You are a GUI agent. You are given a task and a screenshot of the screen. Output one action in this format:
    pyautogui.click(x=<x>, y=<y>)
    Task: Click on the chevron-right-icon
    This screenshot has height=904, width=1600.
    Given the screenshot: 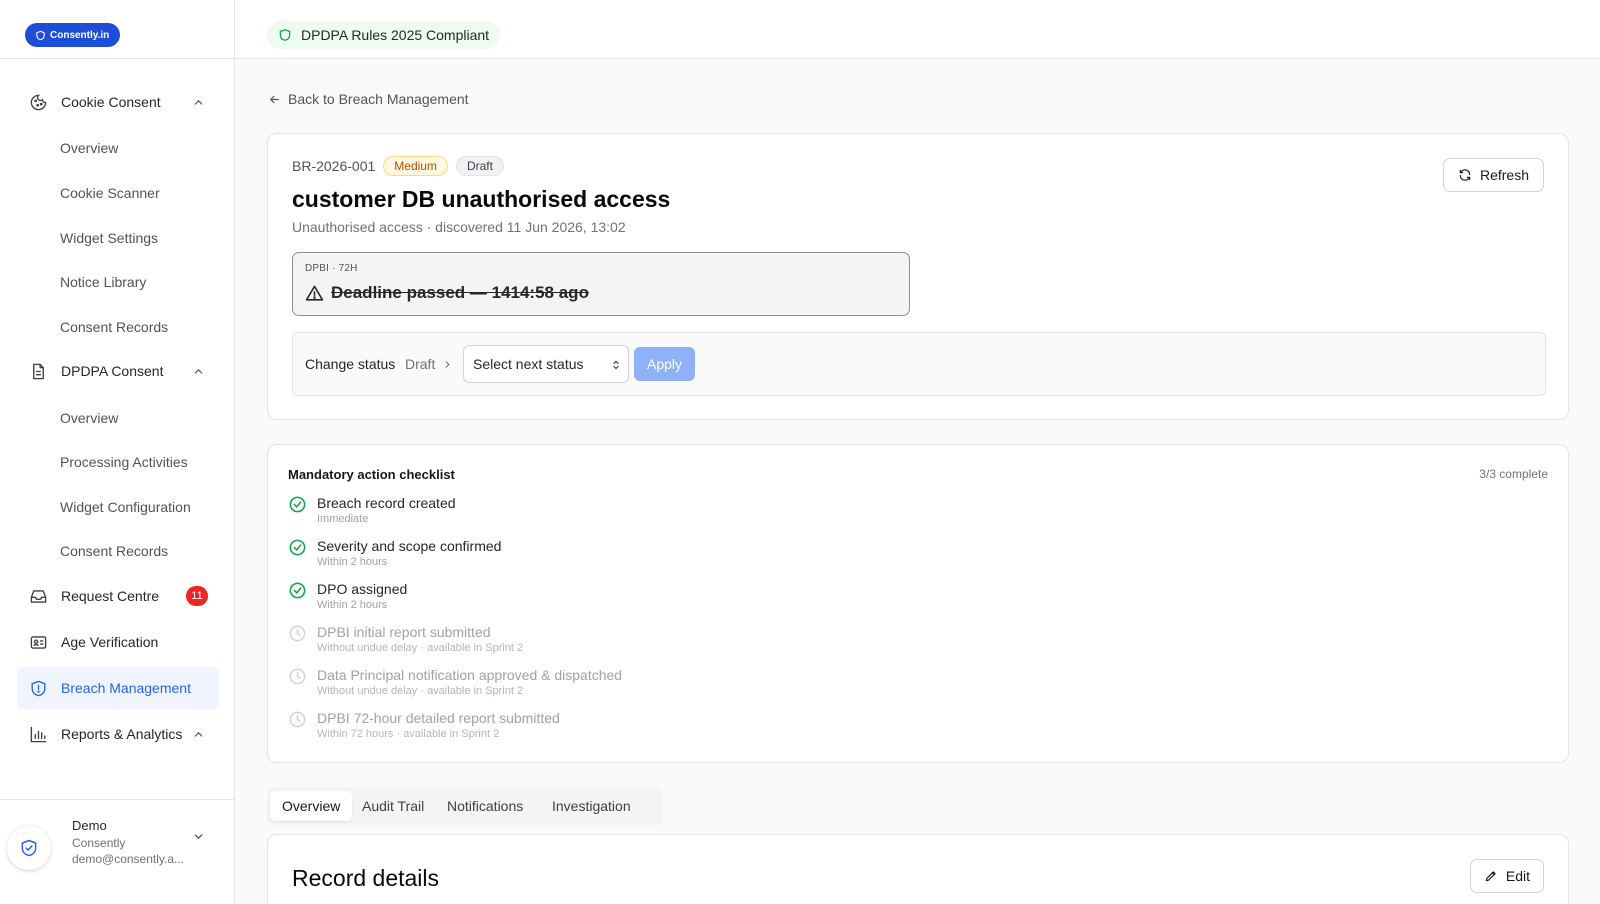 What is the action you would take?
    pyautogui.click(x=447, y=364)
    